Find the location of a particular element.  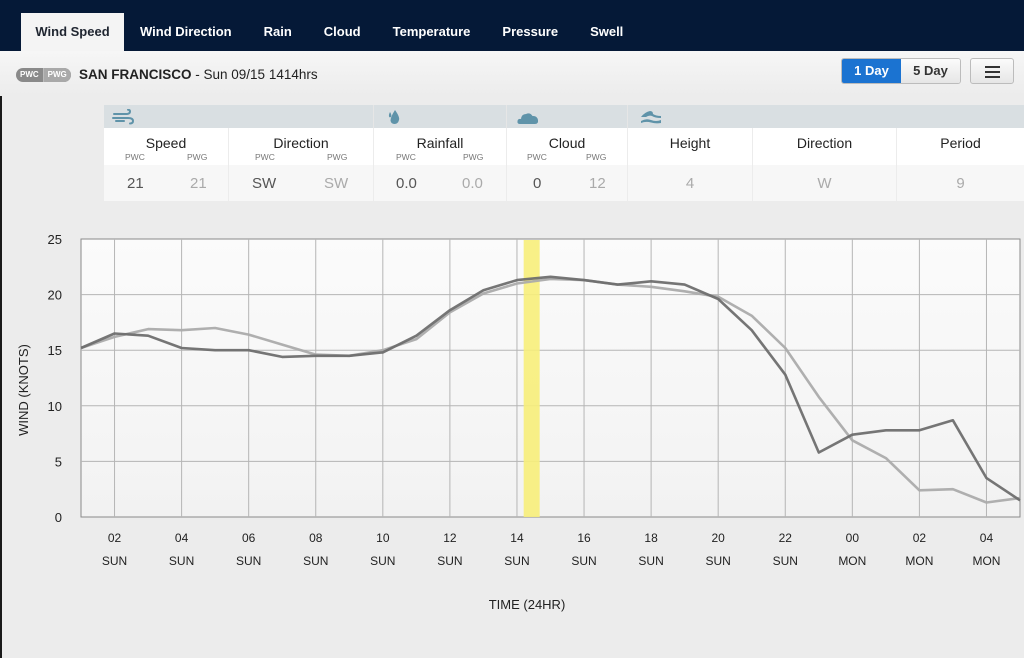

location-title: SAN FRANCISCO - Sun 09/15 1414hrs is located at coordinates (198, 74).